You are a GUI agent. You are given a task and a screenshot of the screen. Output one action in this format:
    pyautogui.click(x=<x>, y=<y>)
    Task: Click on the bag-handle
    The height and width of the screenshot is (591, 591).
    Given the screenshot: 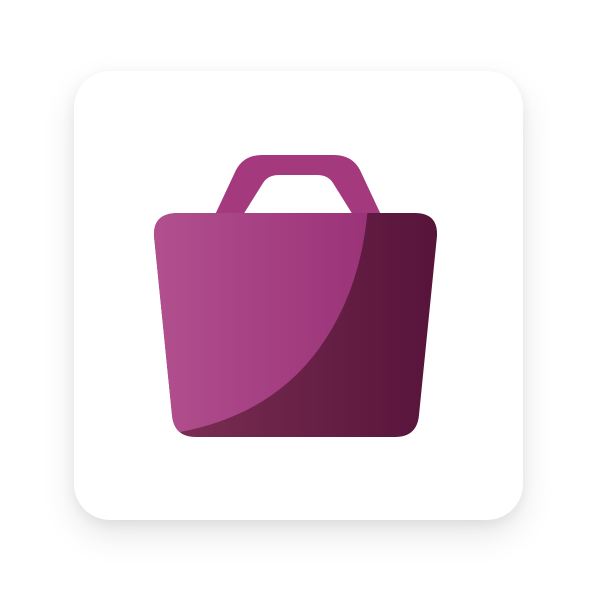 What is the action you would take?
    pyautogui.click(x=298, y=186)
    